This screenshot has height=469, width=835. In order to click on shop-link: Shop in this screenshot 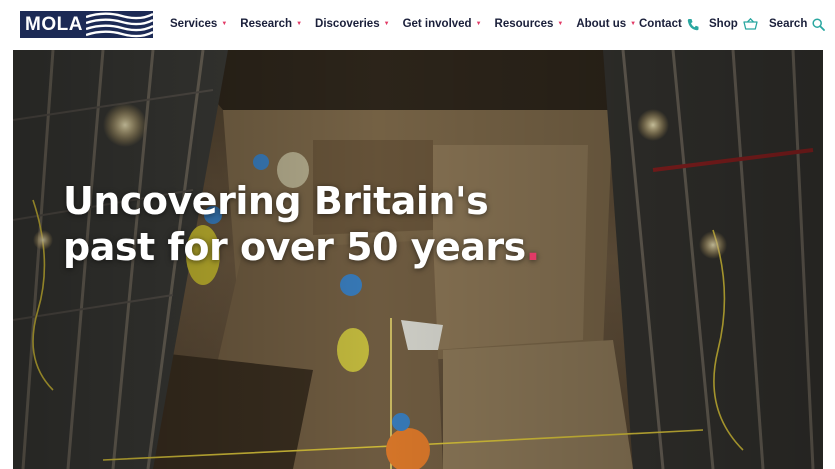, I will do `click(733, 24)`.